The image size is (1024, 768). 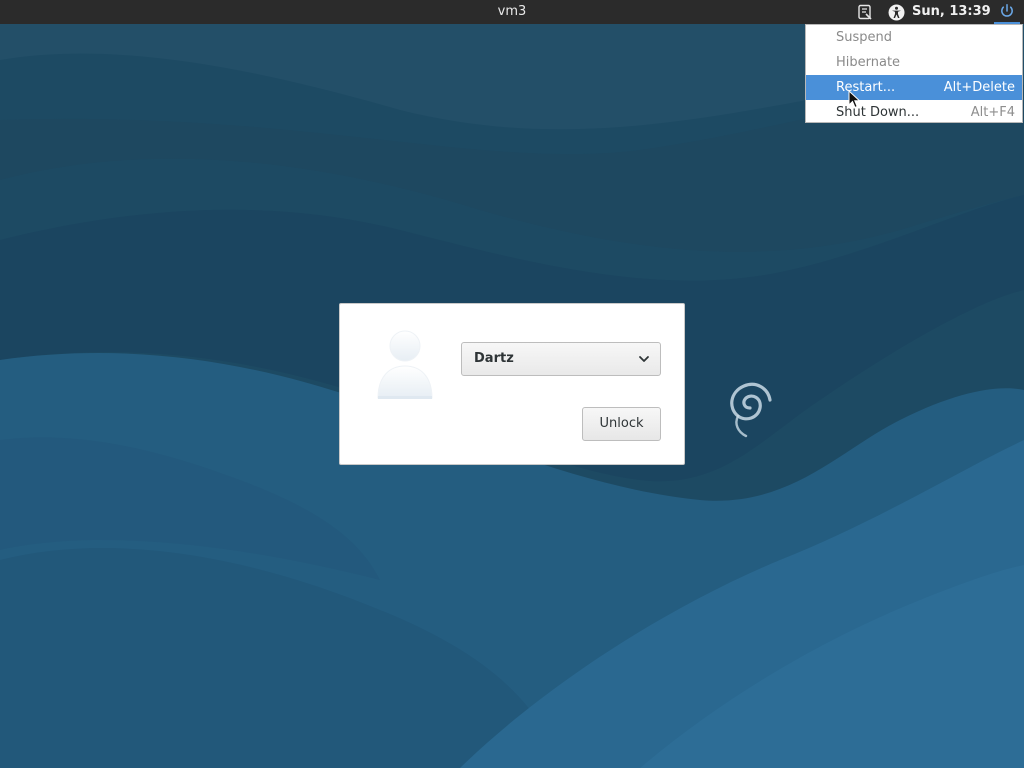 What do you see at coordinates (992, 112) in the screenshot?
I see `menu-item-accelerator: Alt+F4` at bounding box center [992, 112].